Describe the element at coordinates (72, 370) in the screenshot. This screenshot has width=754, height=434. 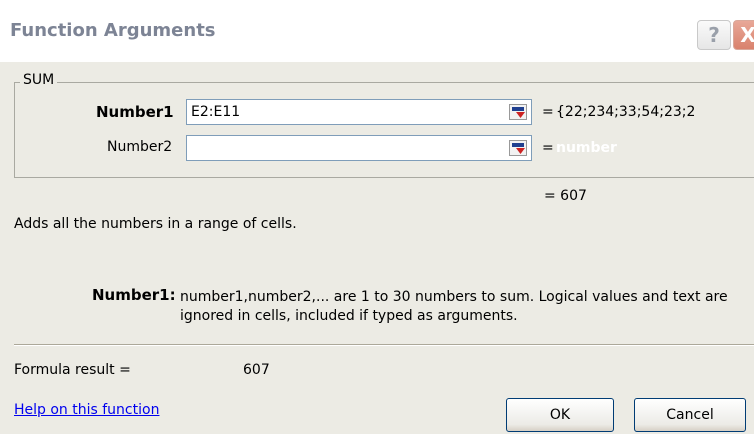
I see `formula-result-label: Formula result =` at that location.